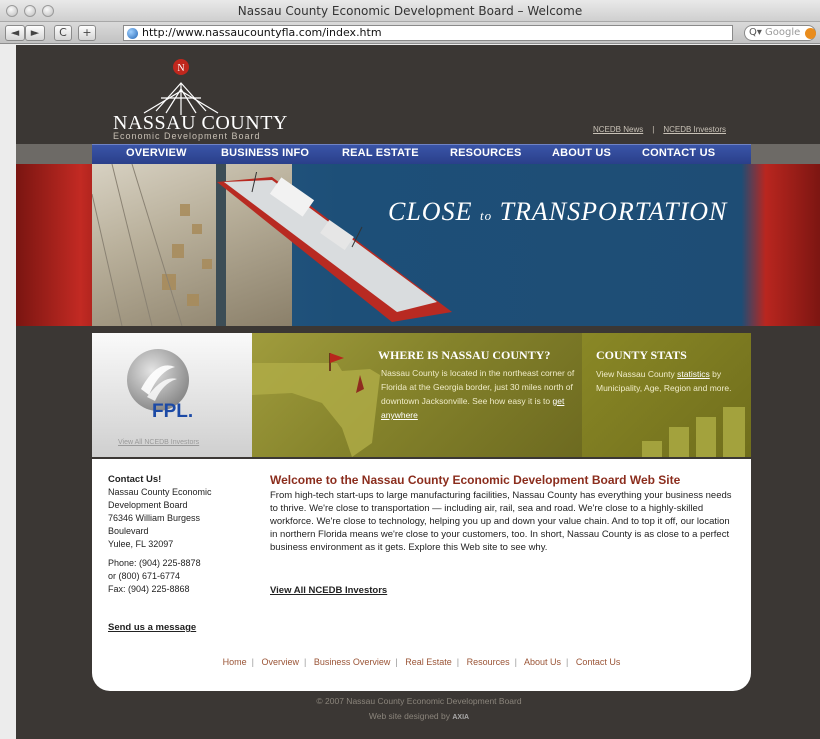 The height and width of the screenshot is (739, 820). What do you see at coordinates (235, 662) in the screenshot?
I see `footer-link-home: Home` at bounding box center [235, 662].